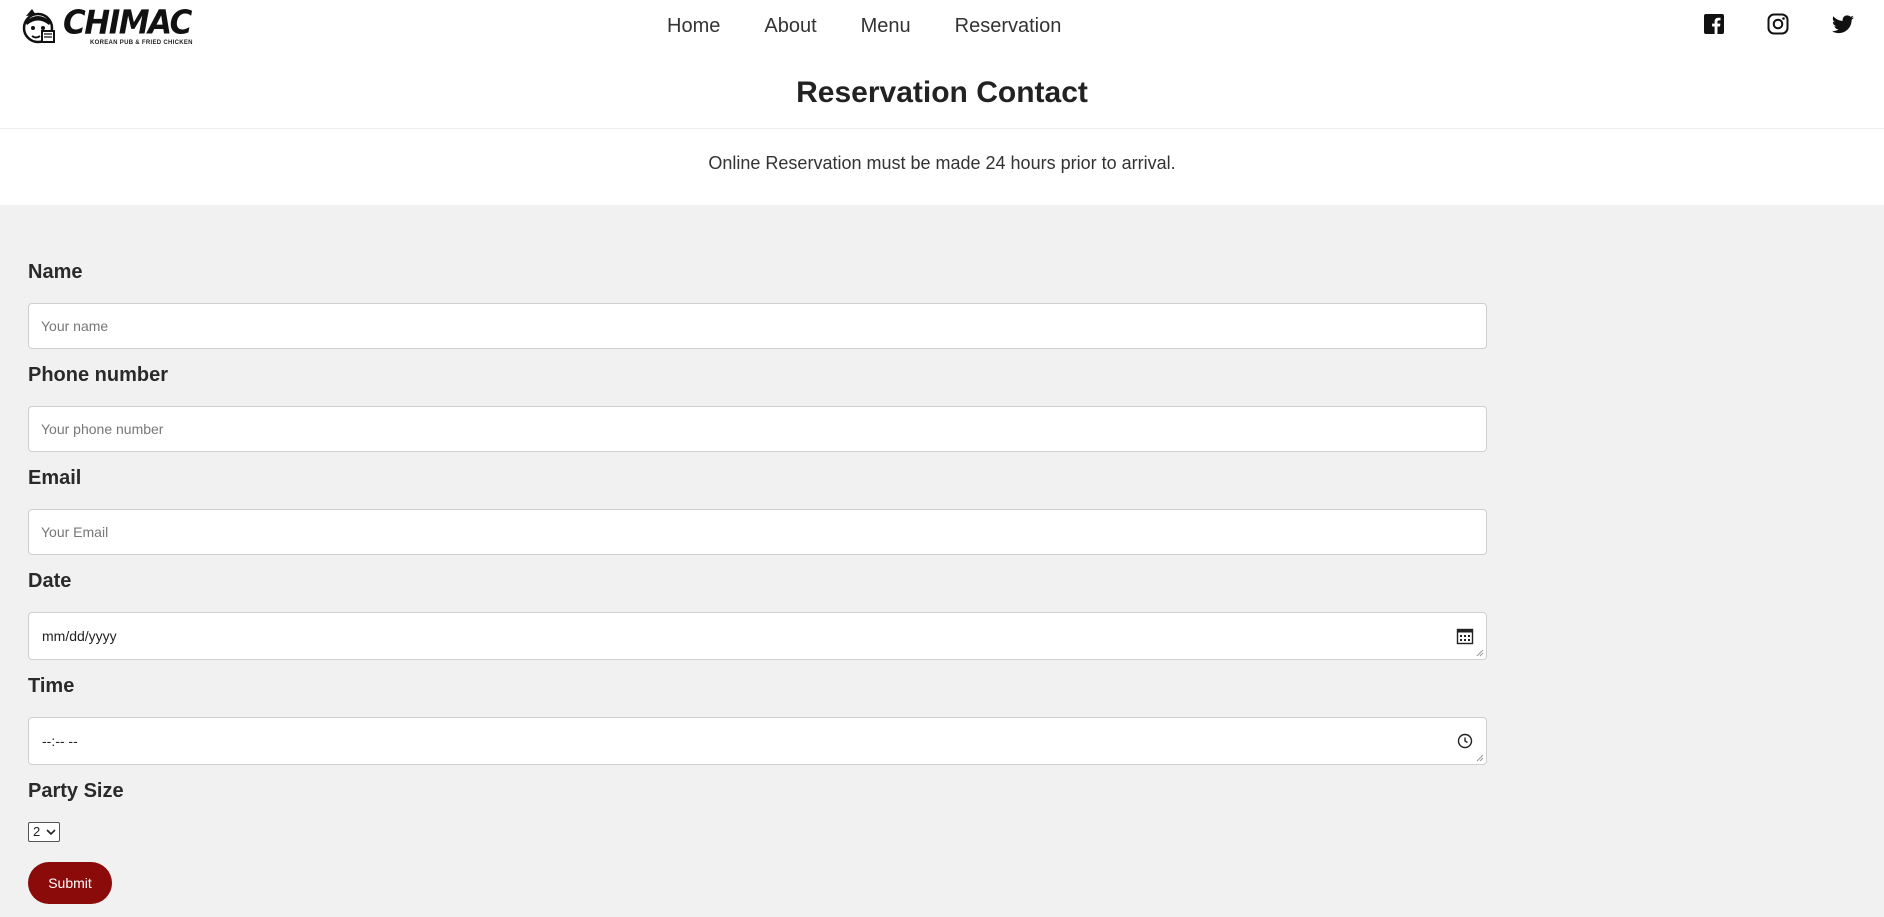 The image size is (1884, 917). Describe the element at coordinates (757, 636) in the screenshot. I see `date-input: mm/dd/yyyy` at that location.